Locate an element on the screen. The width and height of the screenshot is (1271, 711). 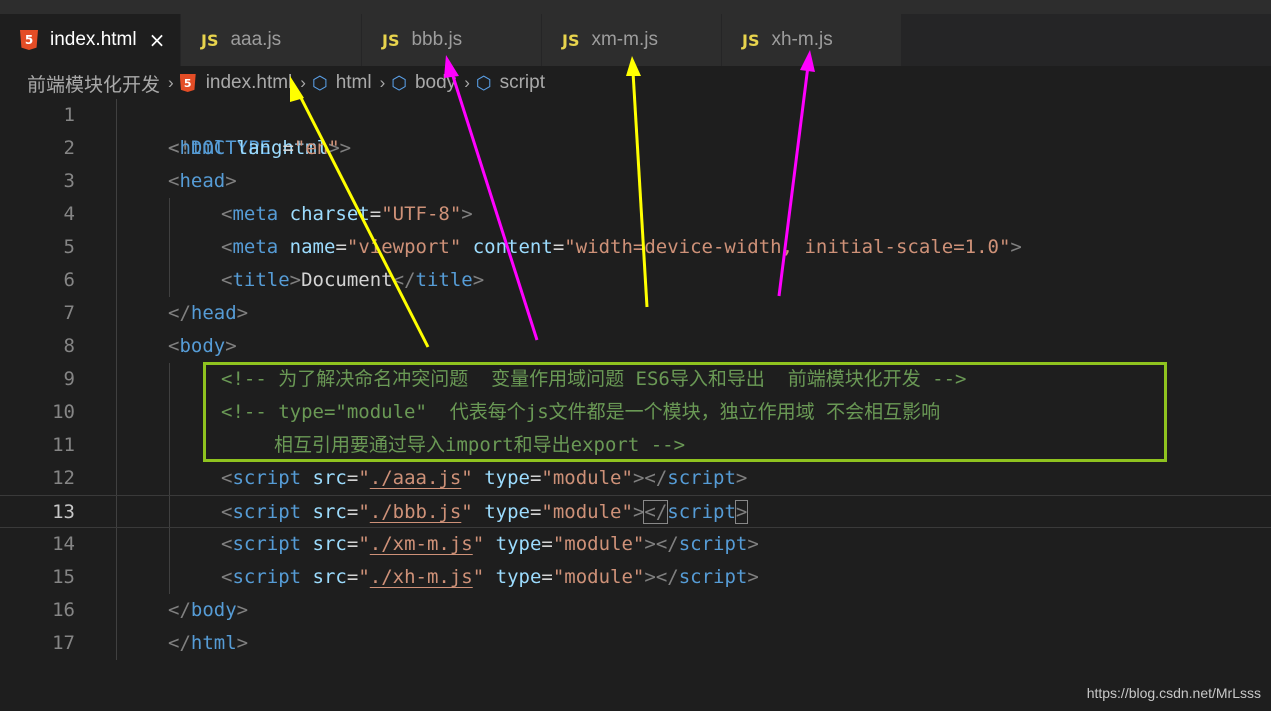
watermark: https://blog.csdn.net/MrLsss is located at coordinates (1173, 693).